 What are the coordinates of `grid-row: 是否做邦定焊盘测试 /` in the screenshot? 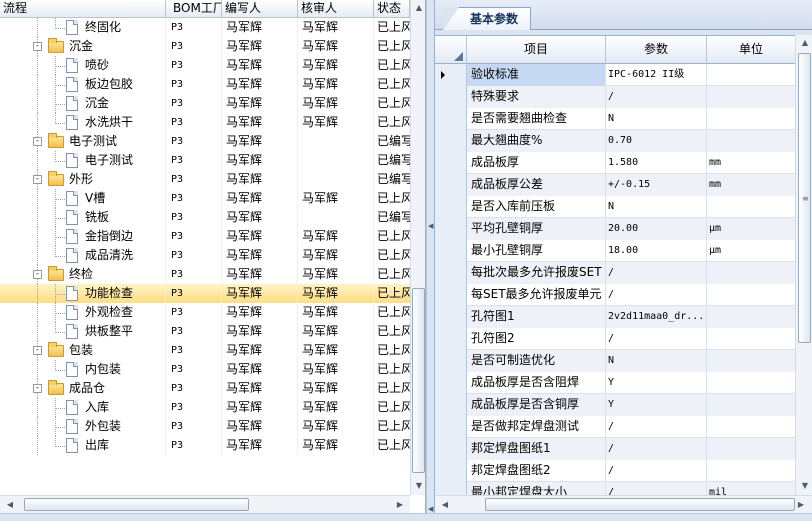 It's located at (615, 427).